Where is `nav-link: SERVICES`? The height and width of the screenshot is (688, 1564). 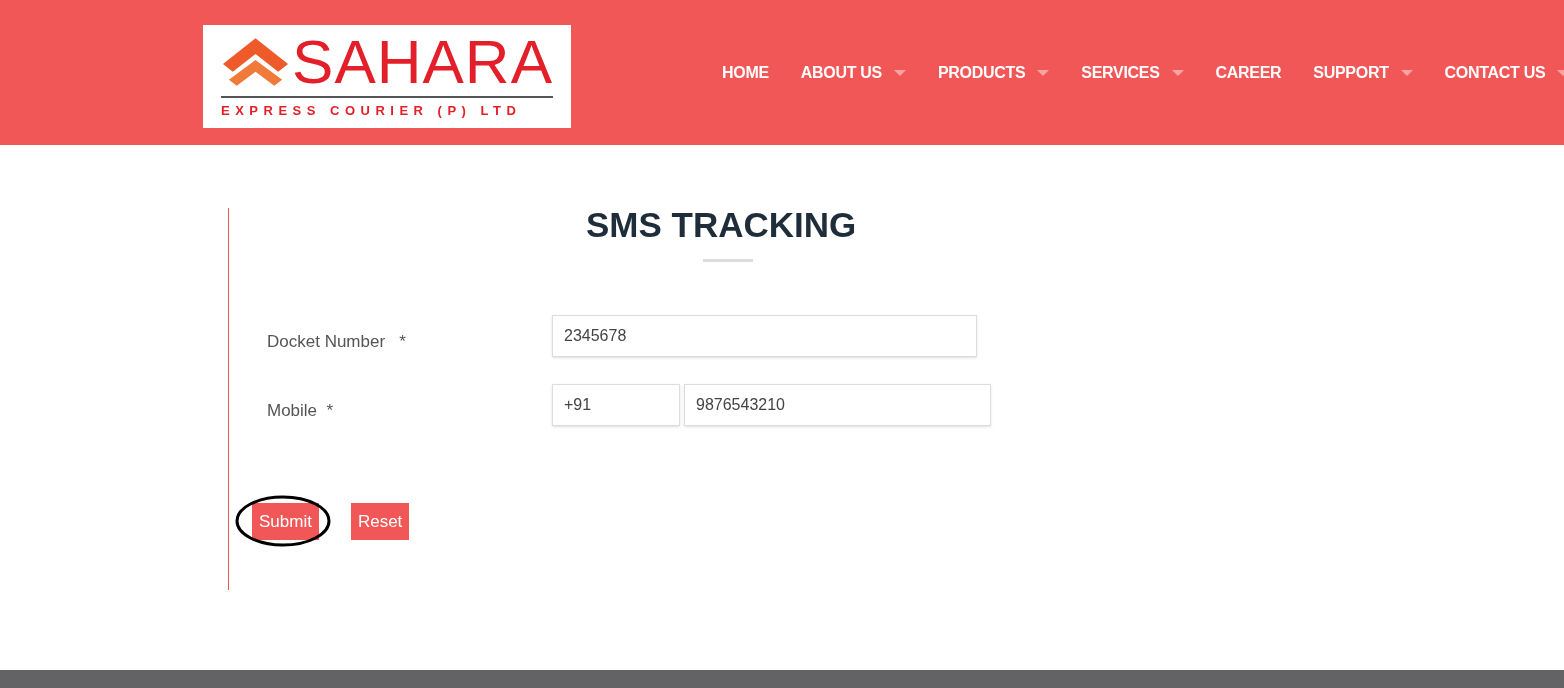 nav-link: SERVICES is located at coordinates (1132, 72).